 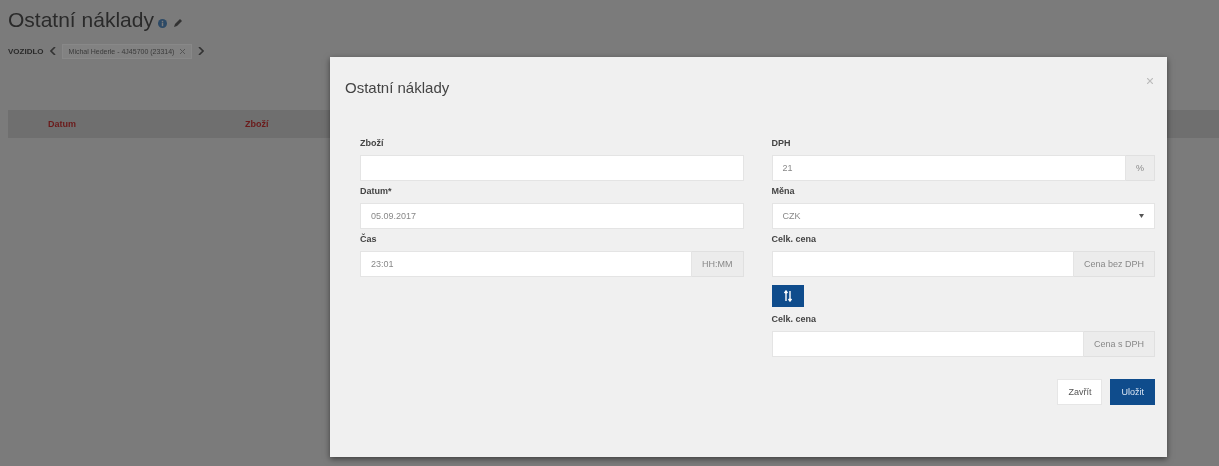 What do you see at coordinates (369, 239) in the screenshot?
I see `field-label: Čas` at bounding box center [369, 239].